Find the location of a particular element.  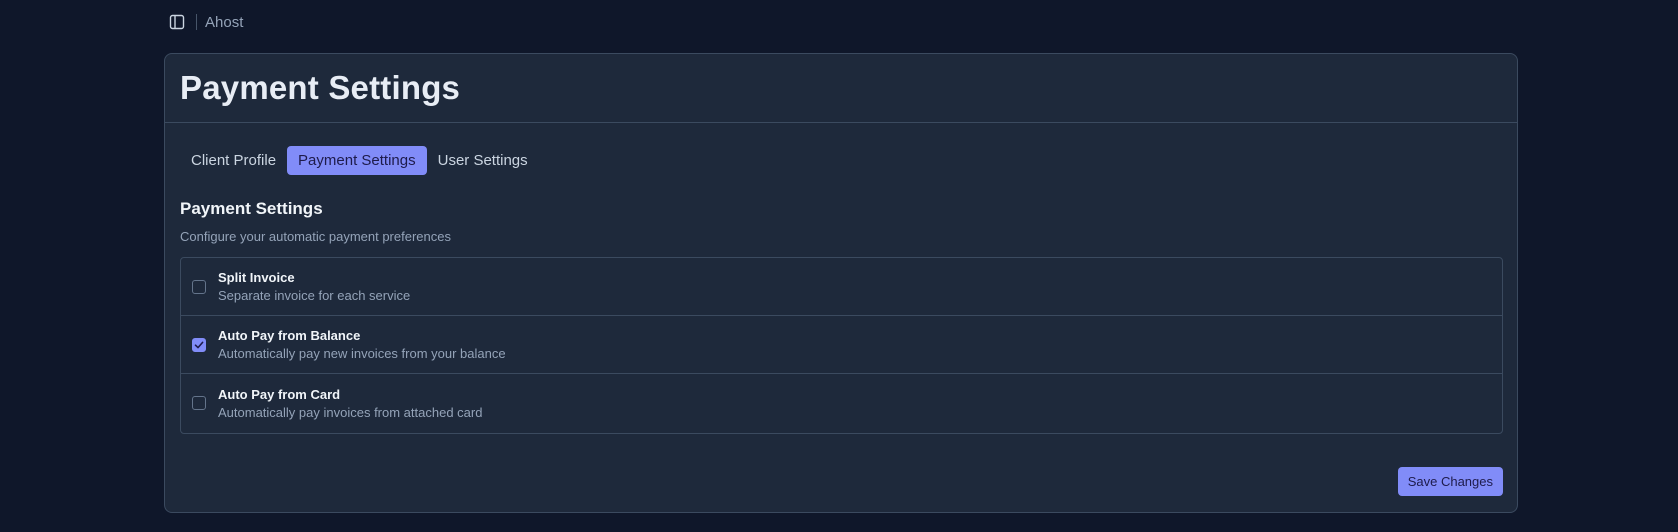

option-label: Split Invoice is located at coordinates (256, 277).